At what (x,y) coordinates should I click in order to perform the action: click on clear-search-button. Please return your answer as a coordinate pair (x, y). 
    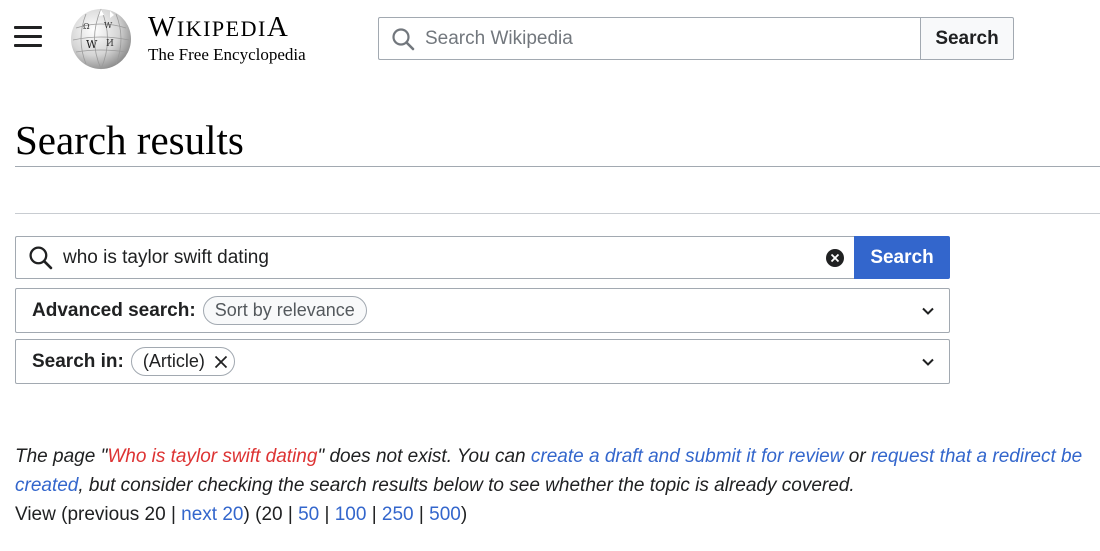
    Looking at the image, I should click on (835, 258).